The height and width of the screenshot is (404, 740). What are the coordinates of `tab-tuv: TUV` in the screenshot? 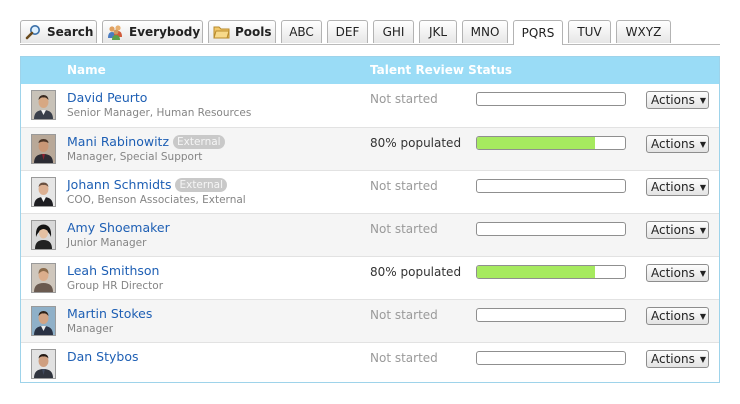 It's located at (589, 31).